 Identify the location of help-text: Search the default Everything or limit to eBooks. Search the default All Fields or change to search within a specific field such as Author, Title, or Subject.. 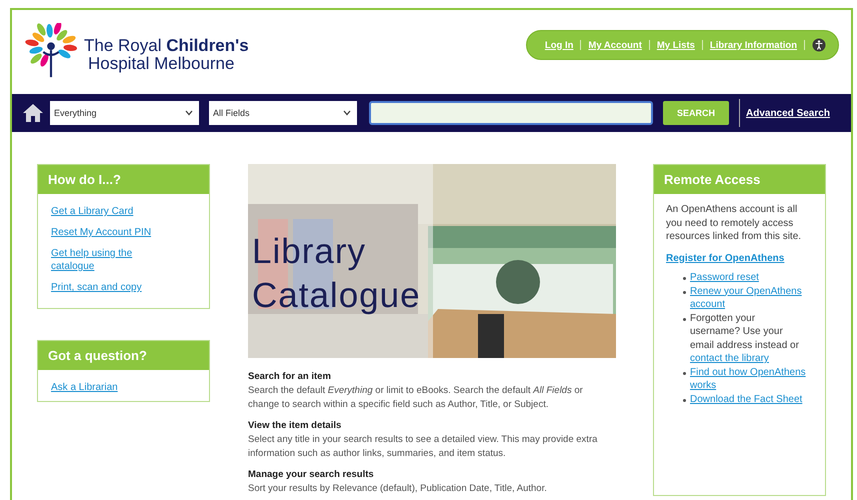
(416, 398).